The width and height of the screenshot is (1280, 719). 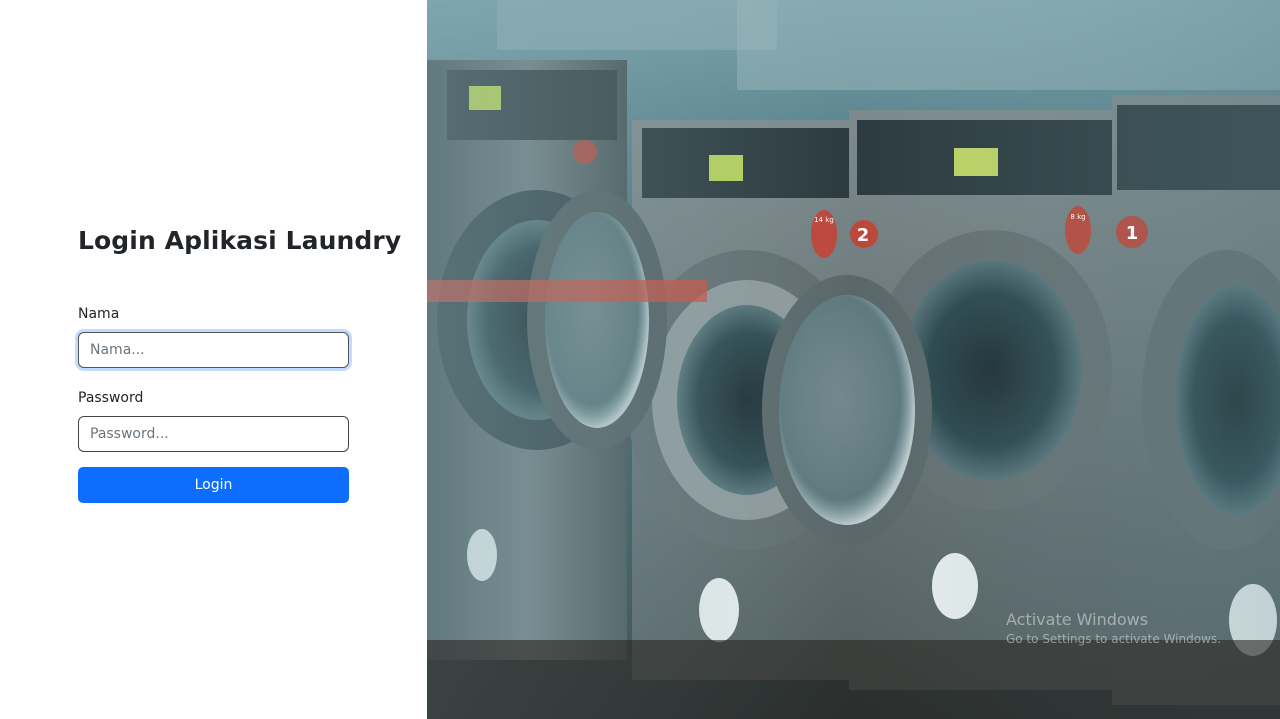 I want to click on machine-number-2: 2, so click(x=863, y=235).